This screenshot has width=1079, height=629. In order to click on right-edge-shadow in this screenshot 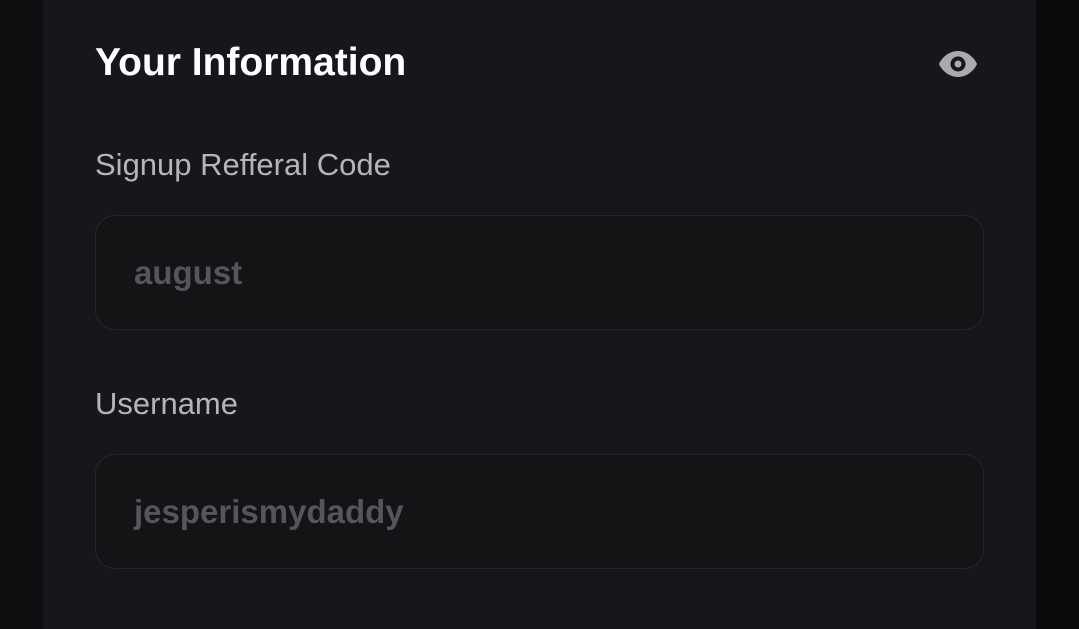, I will do `click(1057, 314)`.